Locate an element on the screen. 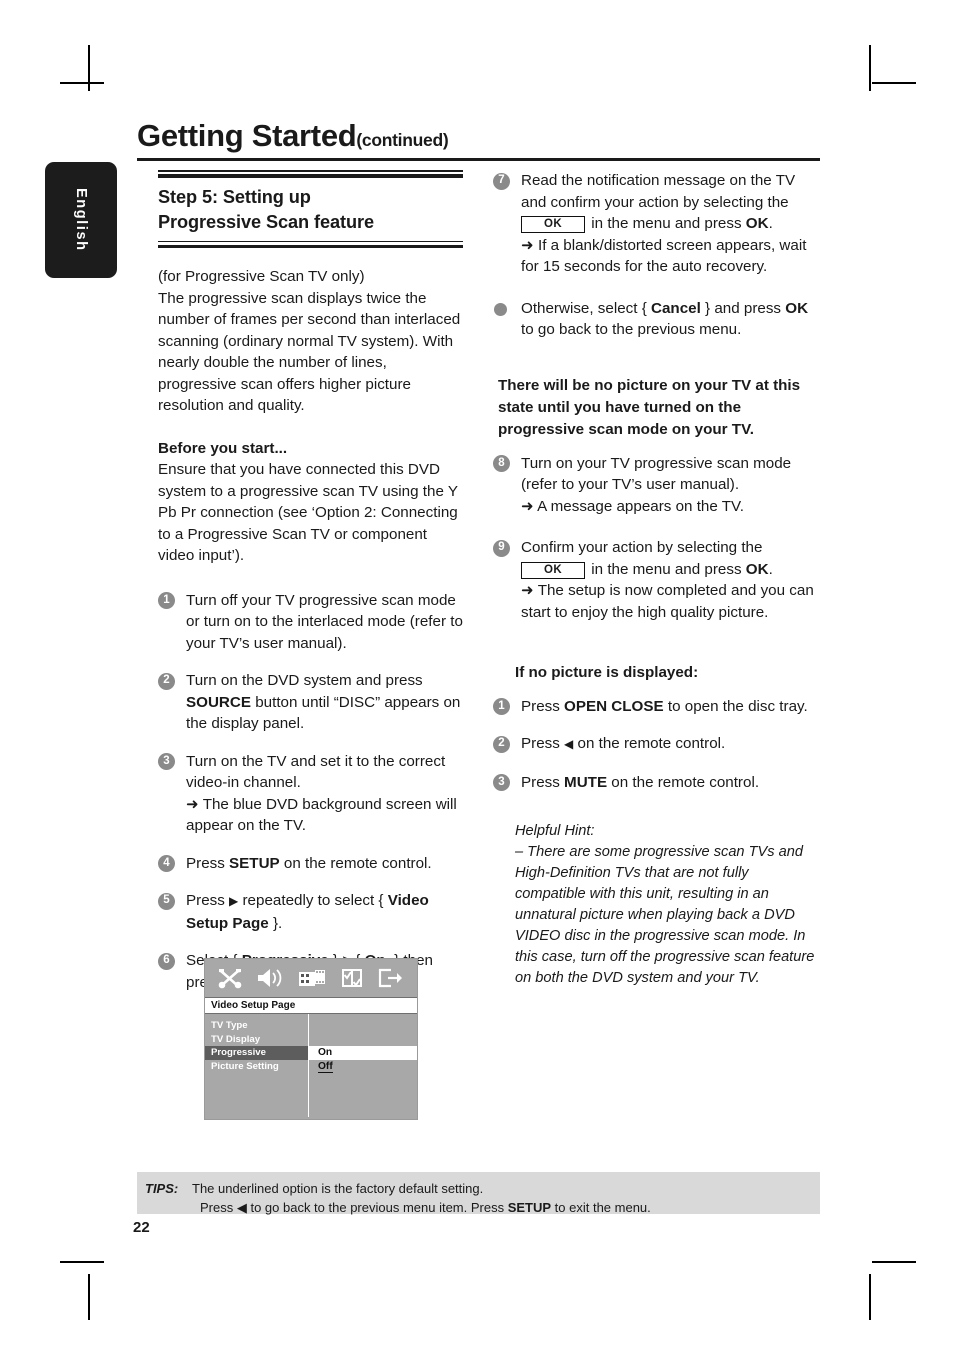 The width and height of the screenshot is (954, 1347). bullet-text-a: Otherwise, select { is located at coordinates (586, 308).